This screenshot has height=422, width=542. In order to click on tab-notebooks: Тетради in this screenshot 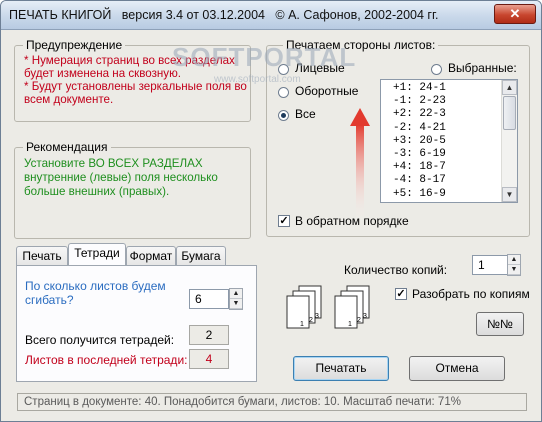, I will do `click(97, 254)`.